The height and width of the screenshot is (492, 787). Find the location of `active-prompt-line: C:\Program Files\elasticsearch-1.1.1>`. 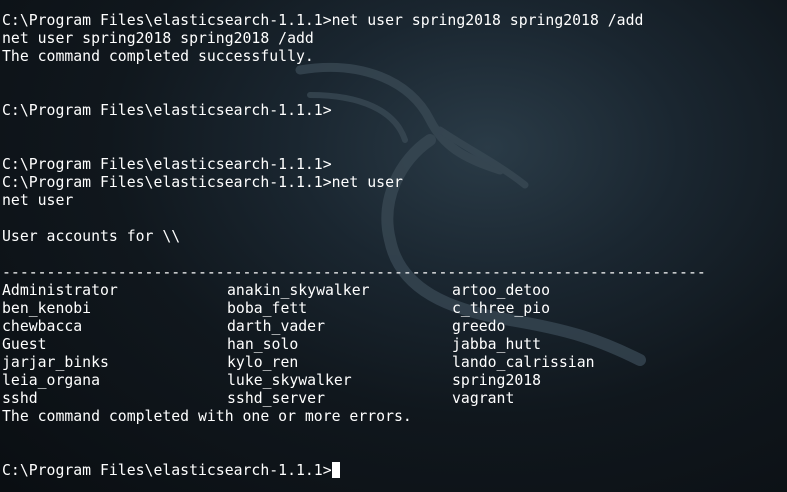

active-prompt-line: C:\Program Files\elasticsearch-1.1.1> is located at coordinates (394, 471).